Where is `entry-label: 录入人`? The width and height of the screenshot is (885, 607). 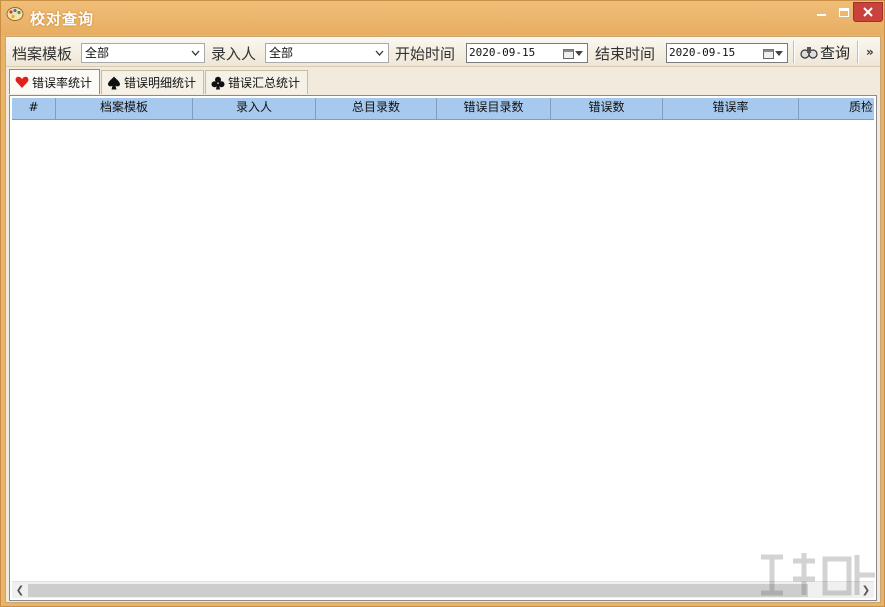
entry-label: 录入人 is located at coordinates (234, 54).